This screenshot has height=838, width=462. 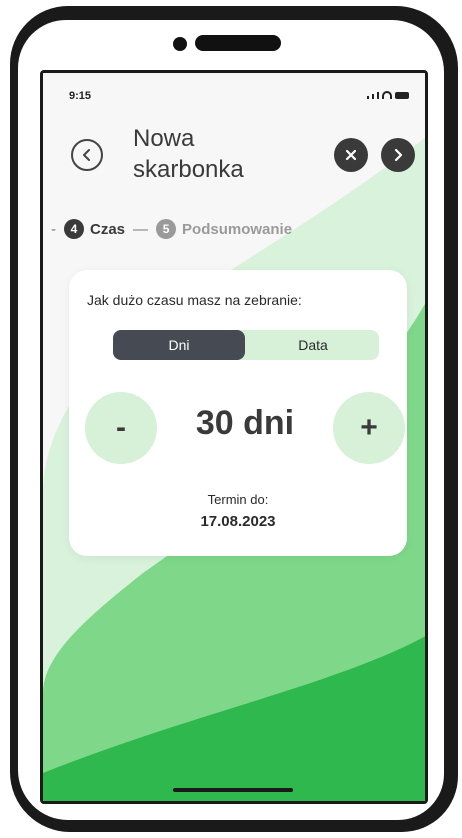 I want to click on step-number: 4, so click(x=74, y=229).